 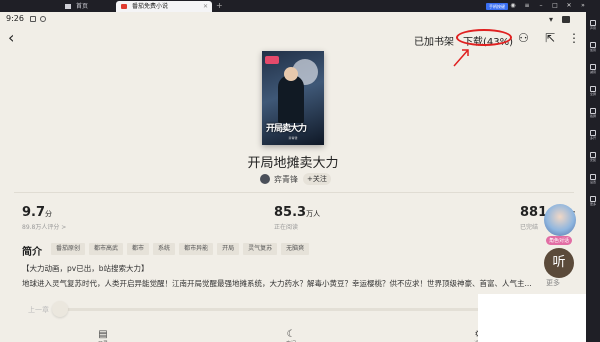 I want to click on catalog-icon: ▤, so click(x=103, y=334).